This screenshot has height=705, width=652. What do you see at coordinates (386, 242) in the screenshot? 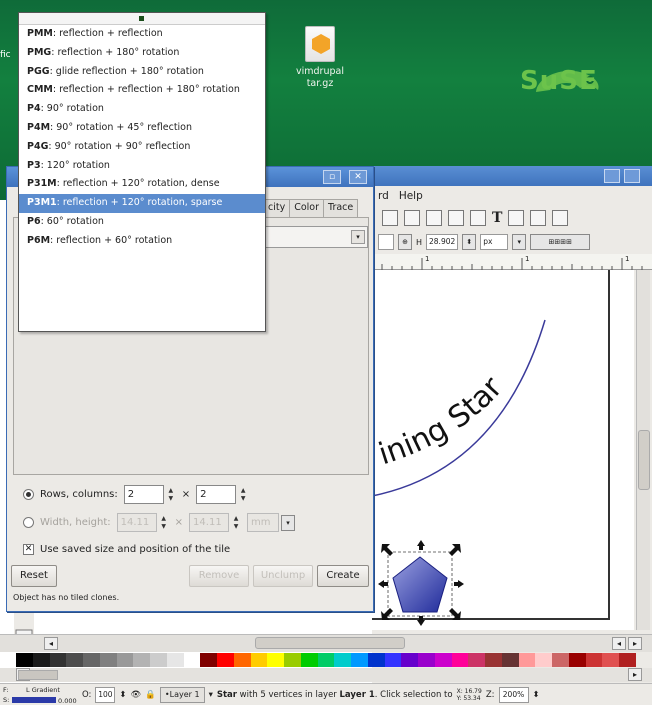
I see `w-field` at bounding box center [386, 242].